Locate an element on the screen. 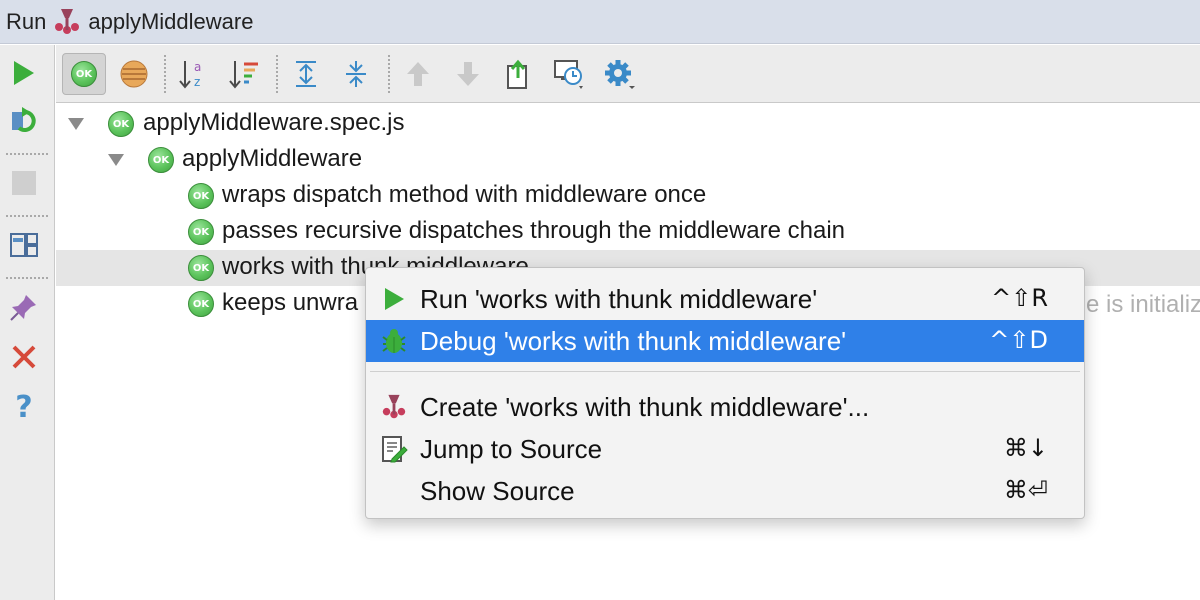 The height and width of the screenshot is (600, 1200). next-failed-icon is located at coordinates (468, 74).